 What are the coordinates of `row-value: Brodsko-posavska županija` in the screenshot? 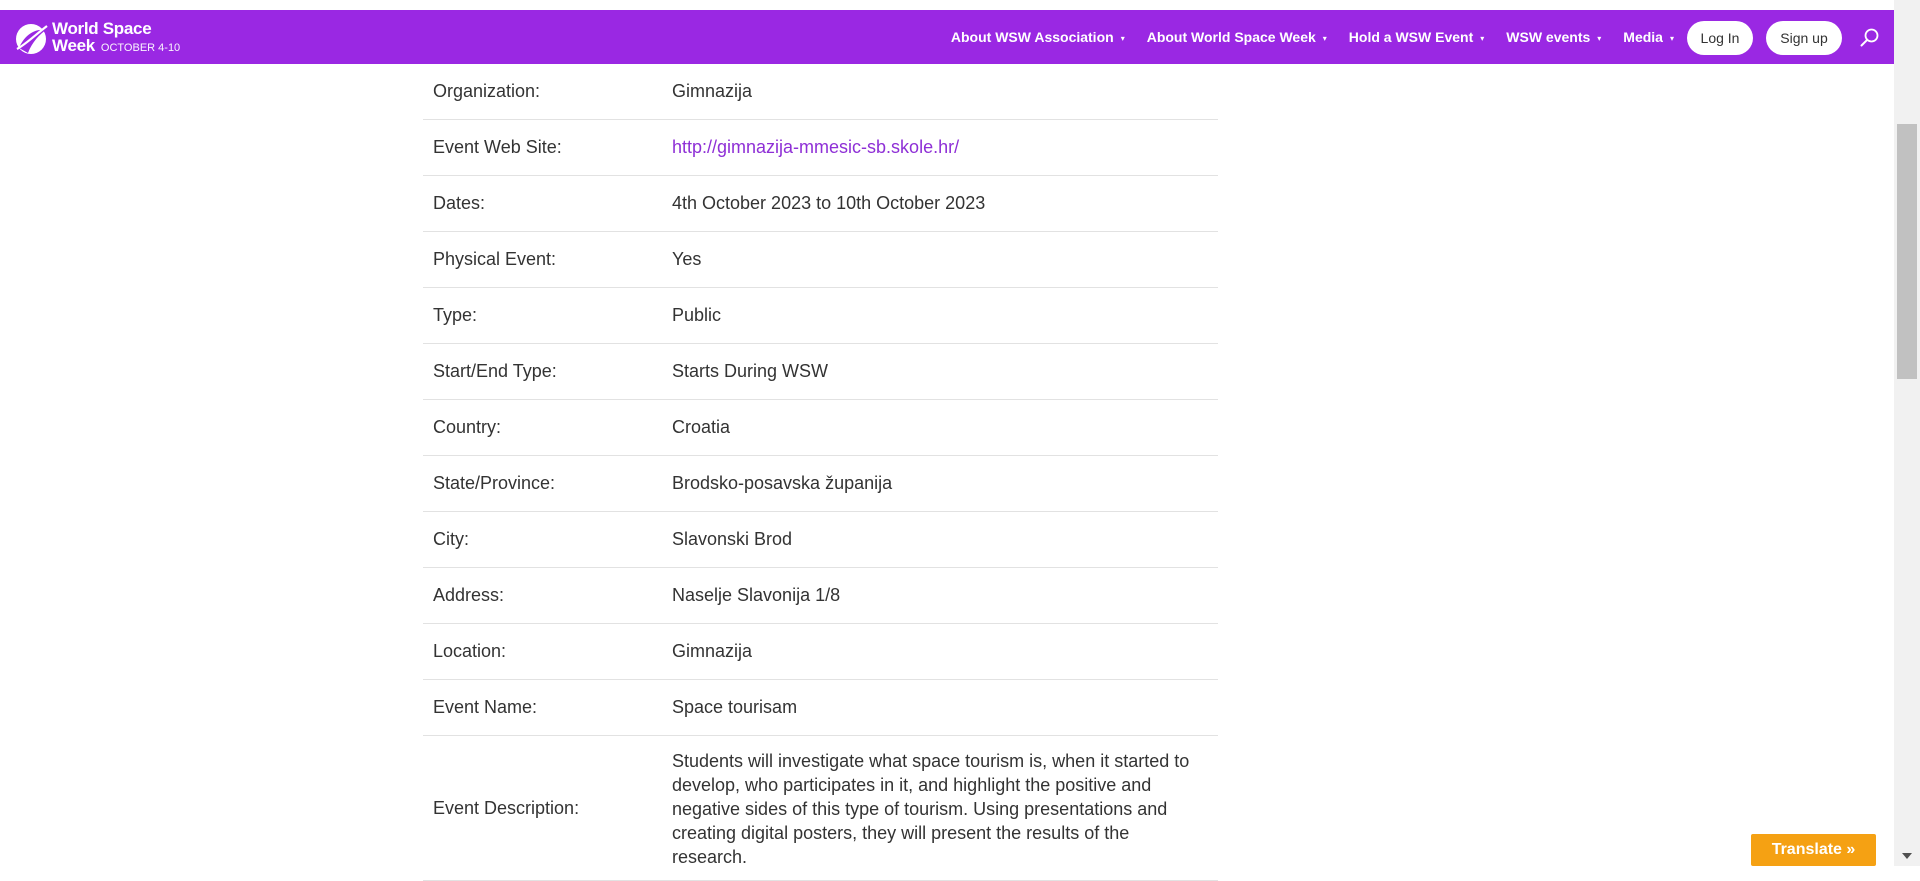 It's located at (782, 483).